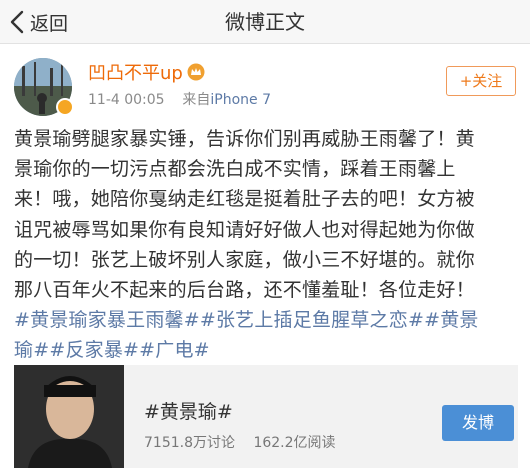 The height and width of the screenshot is (468, 530). I want to click on post-line: 那八百年火不起来的后台路，还不懂羞耻！各位走好！, so click(244, 290).